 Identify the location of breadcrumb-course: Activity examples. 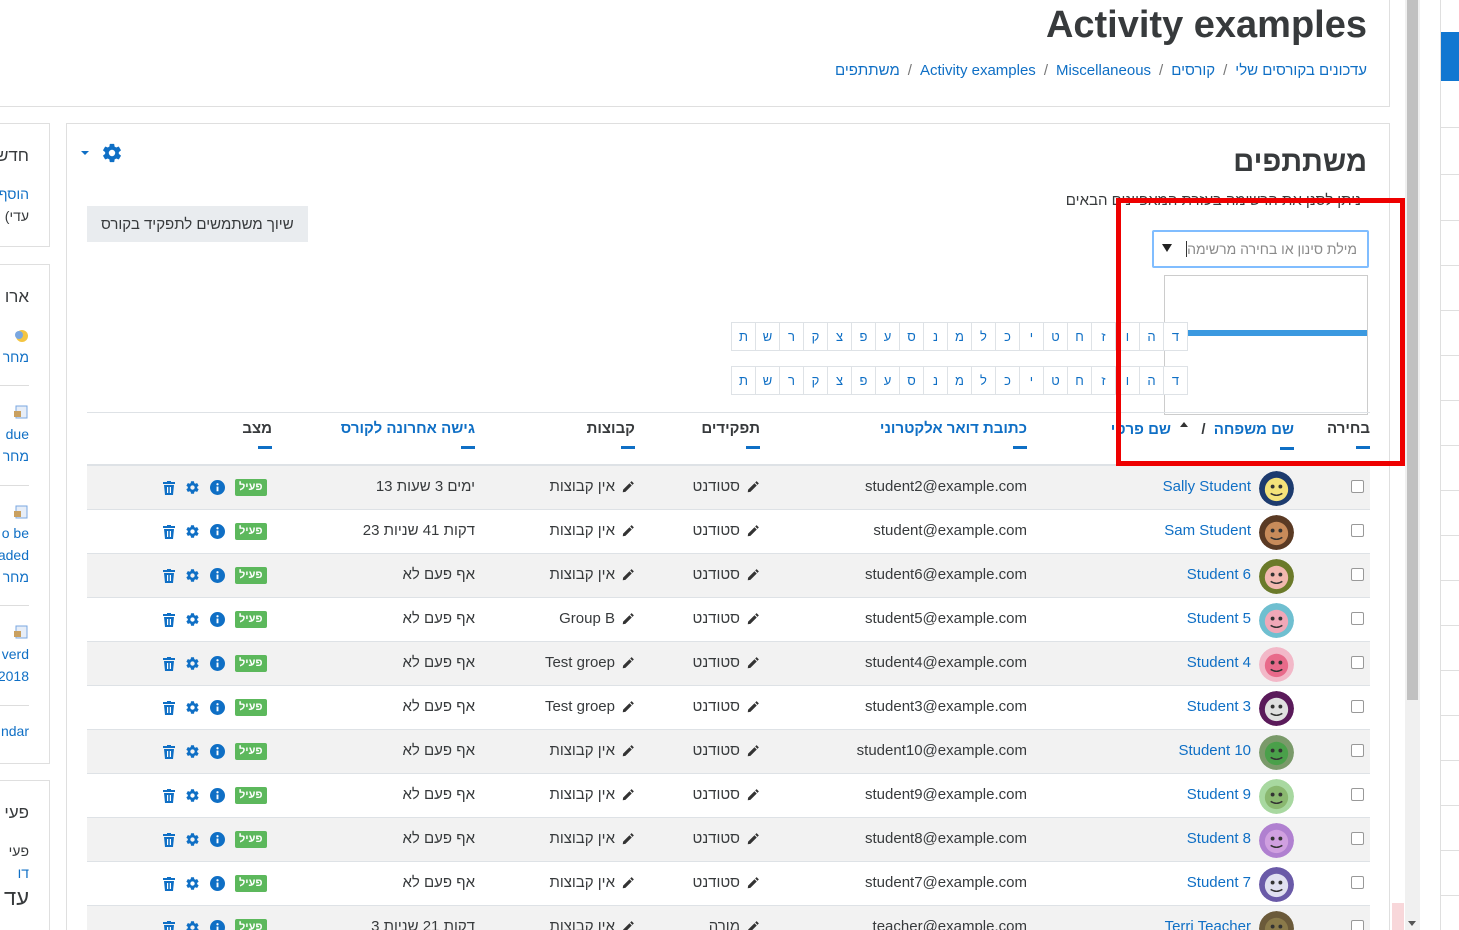
(978, 70).